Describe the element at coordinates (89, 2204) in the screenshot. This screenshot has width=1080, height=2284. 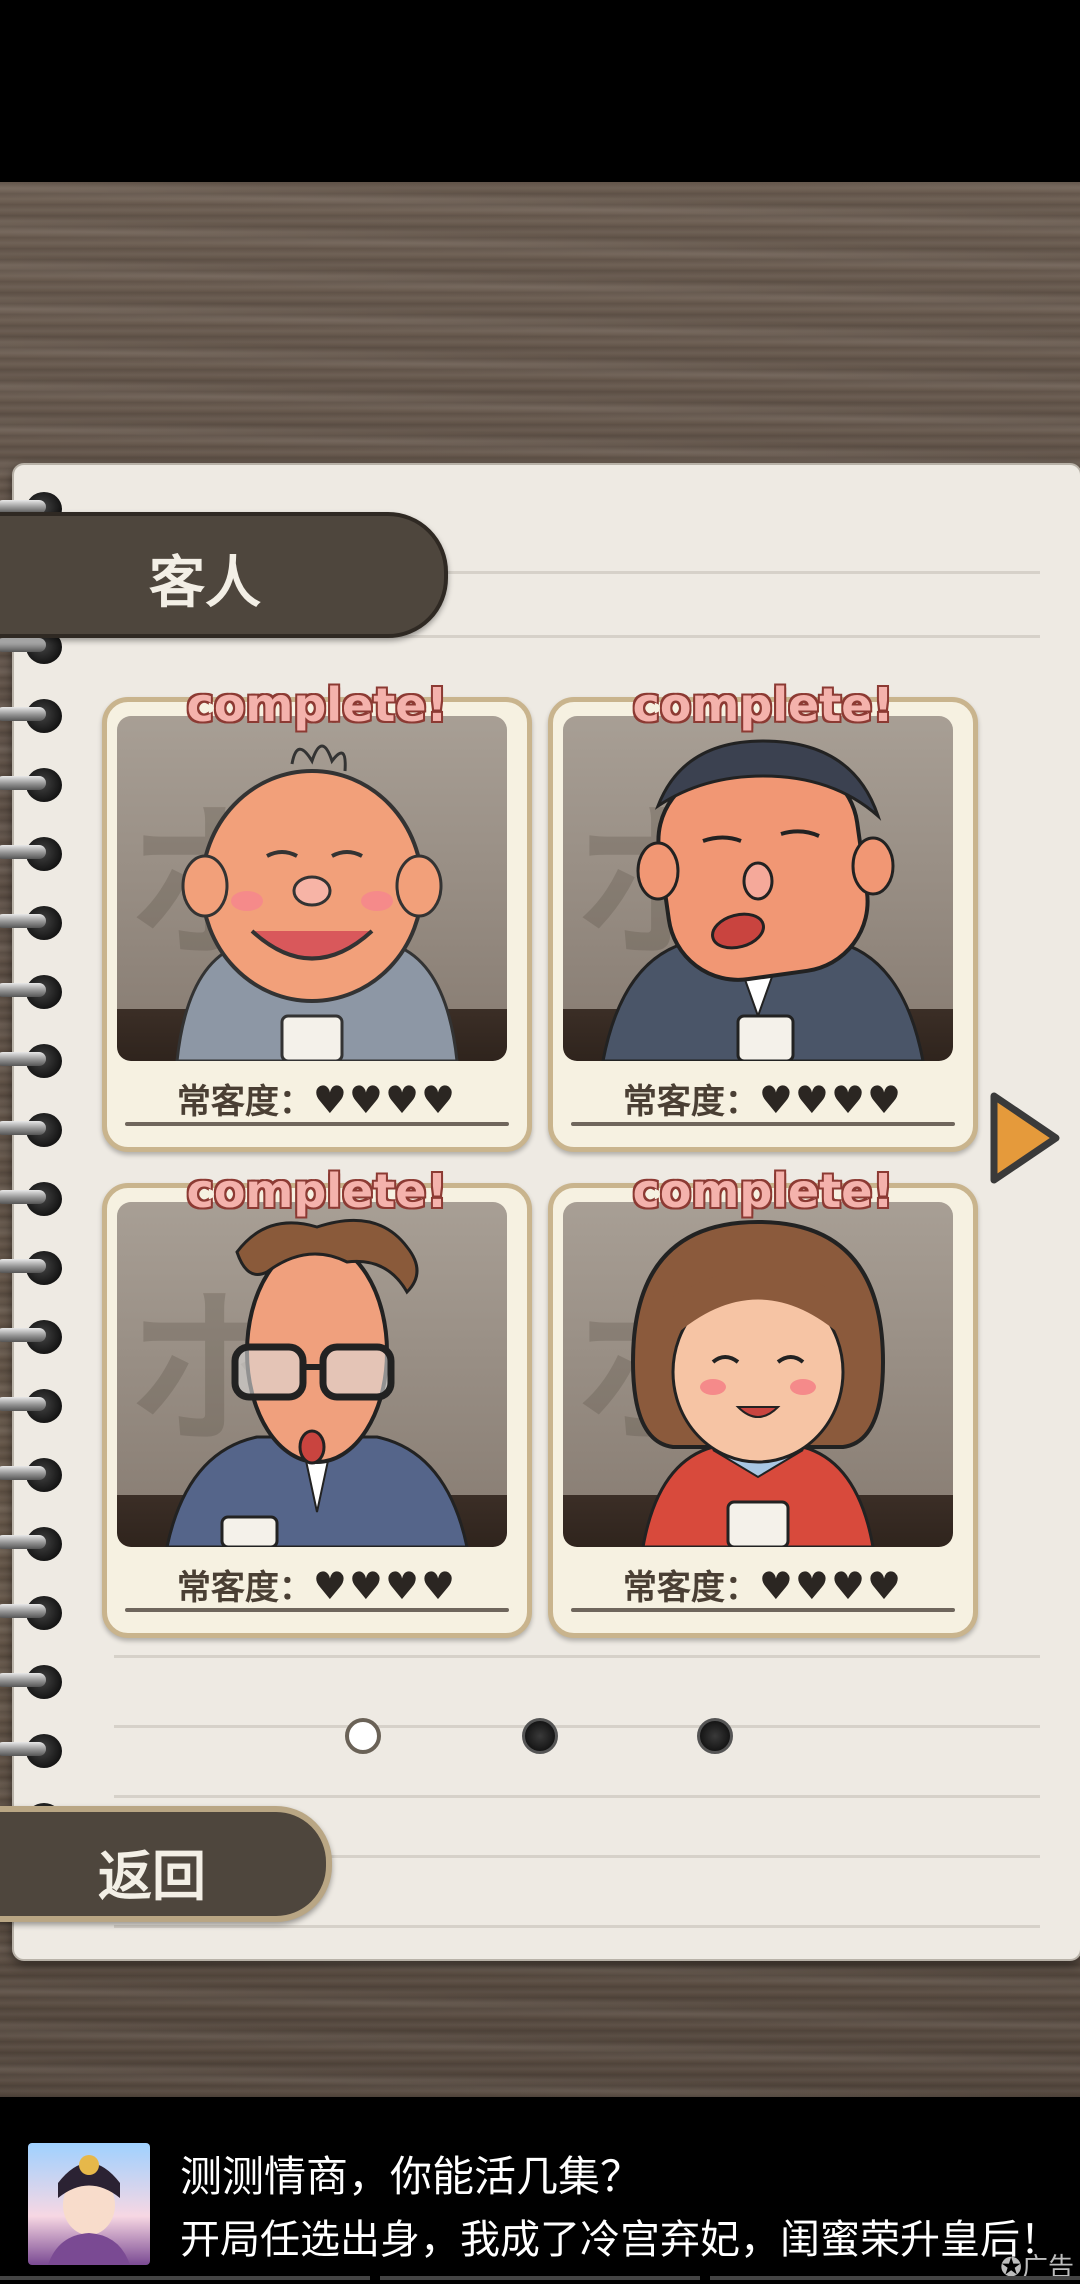
I see `ad-thumbnail` at that location.